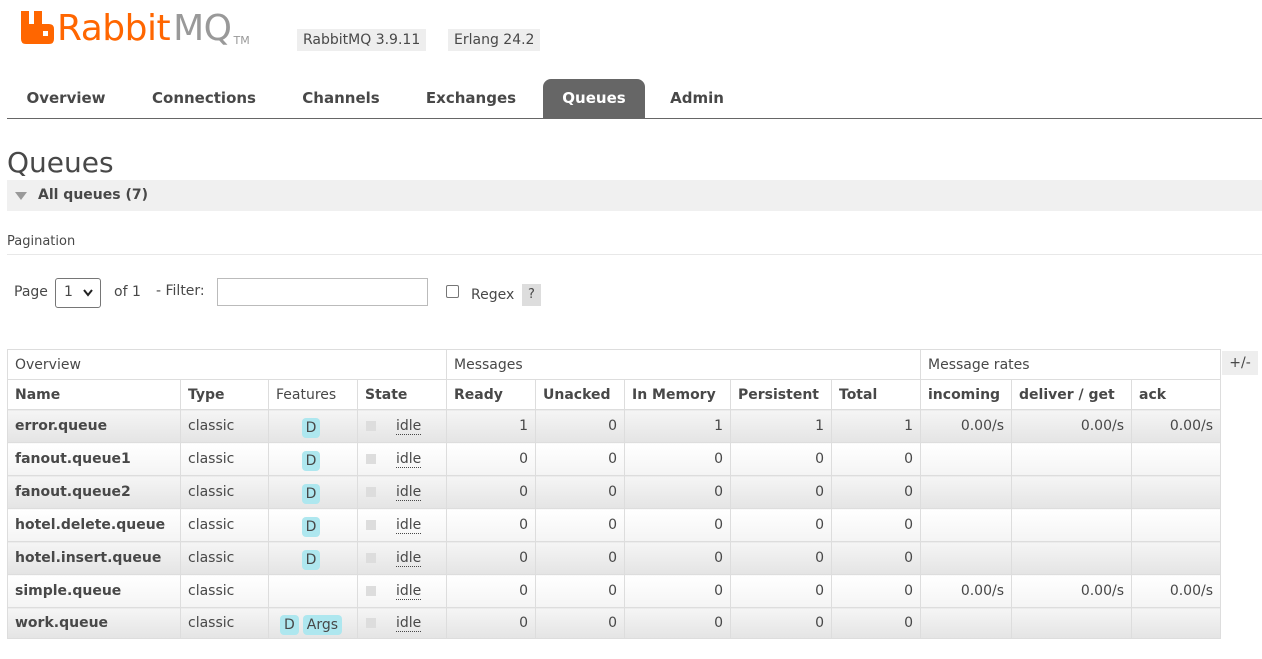 Image resolution: width=1262 pixels, height=659 pixels. I want to click on col-header-state: State, so click(402, 394).